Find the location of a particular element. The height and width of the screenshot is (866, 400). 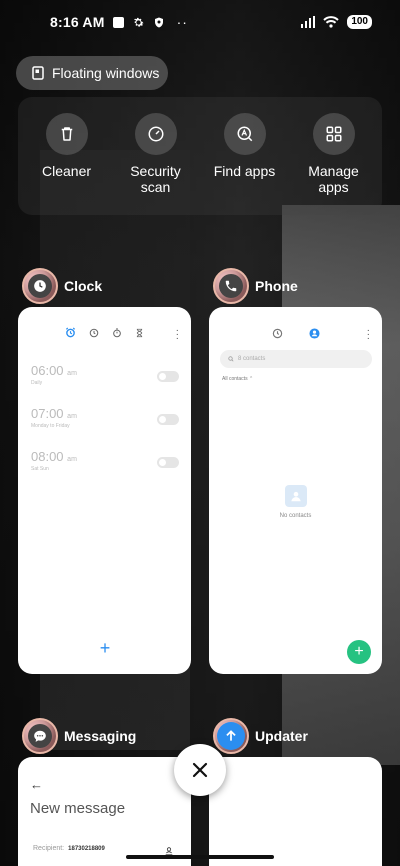

find-apps-button: Find apps is located at coordinates (245, 164).